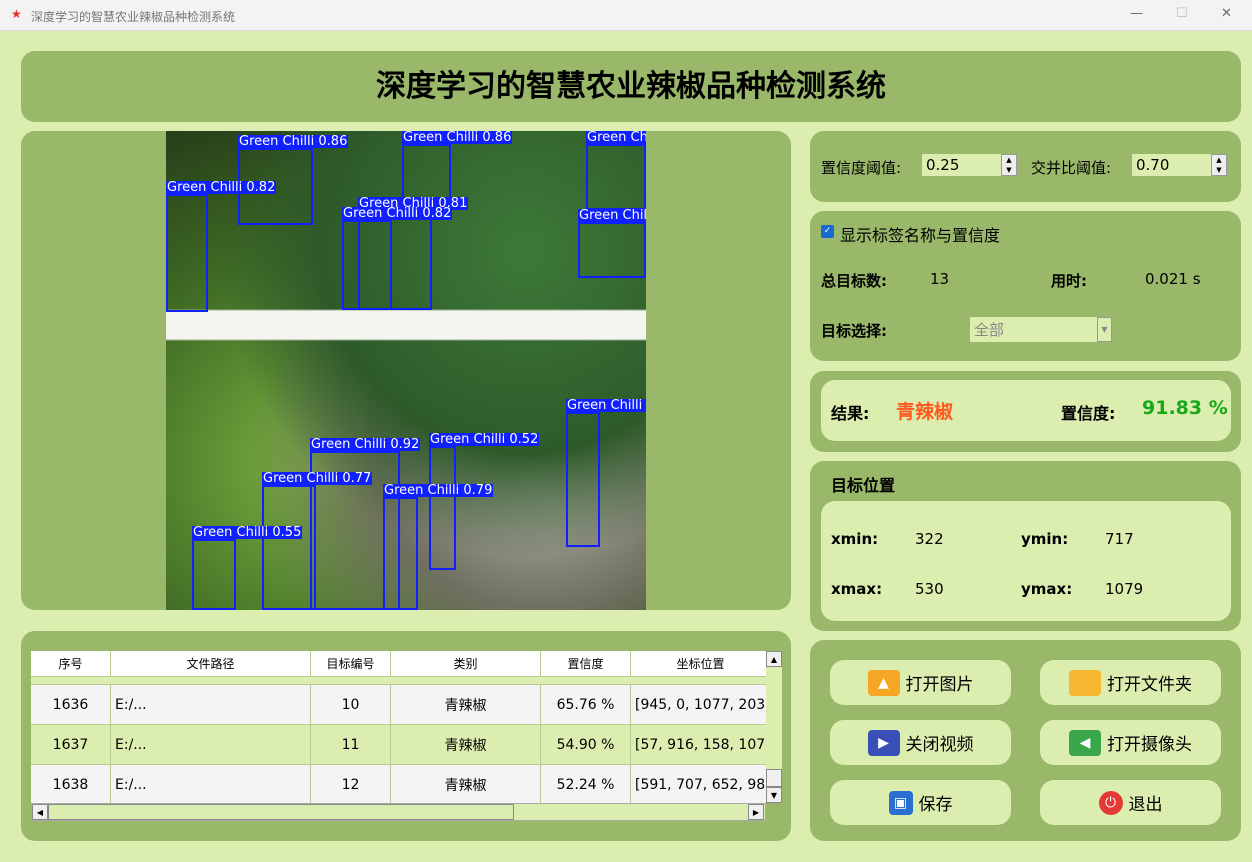  I want to click on ymax-label: ymax:, so click(1047, 589).